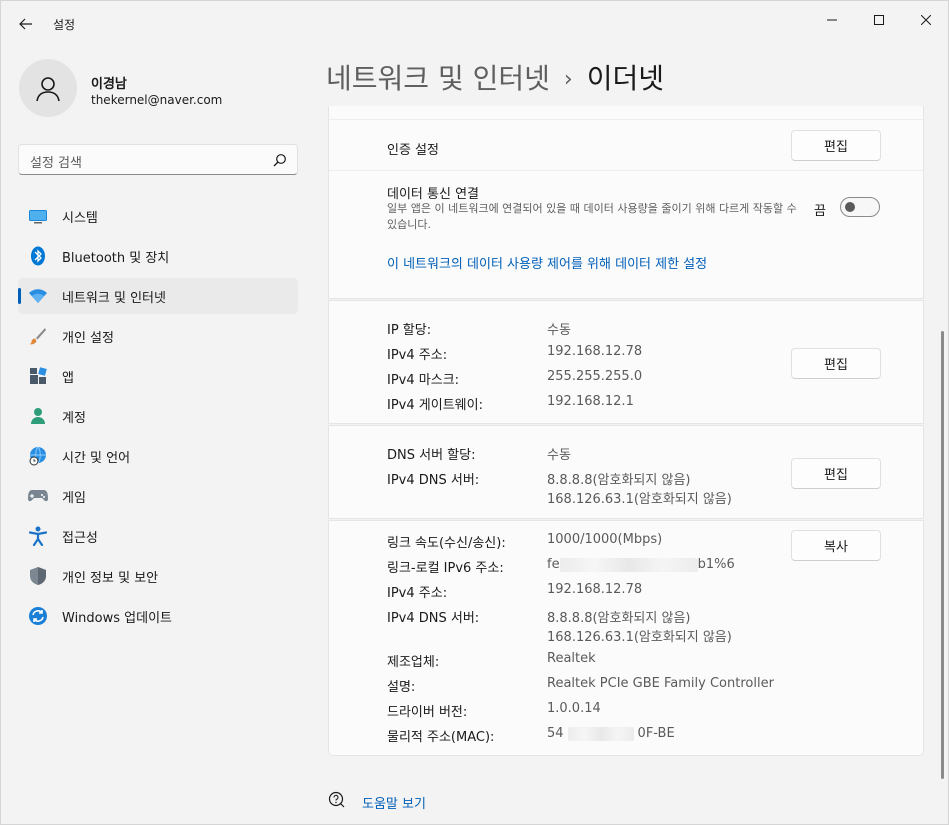  Describe the element at coordinates (423, 380) in the screenshot. I see `ipv4-mask-label: IPv4 마스크:` at that location.